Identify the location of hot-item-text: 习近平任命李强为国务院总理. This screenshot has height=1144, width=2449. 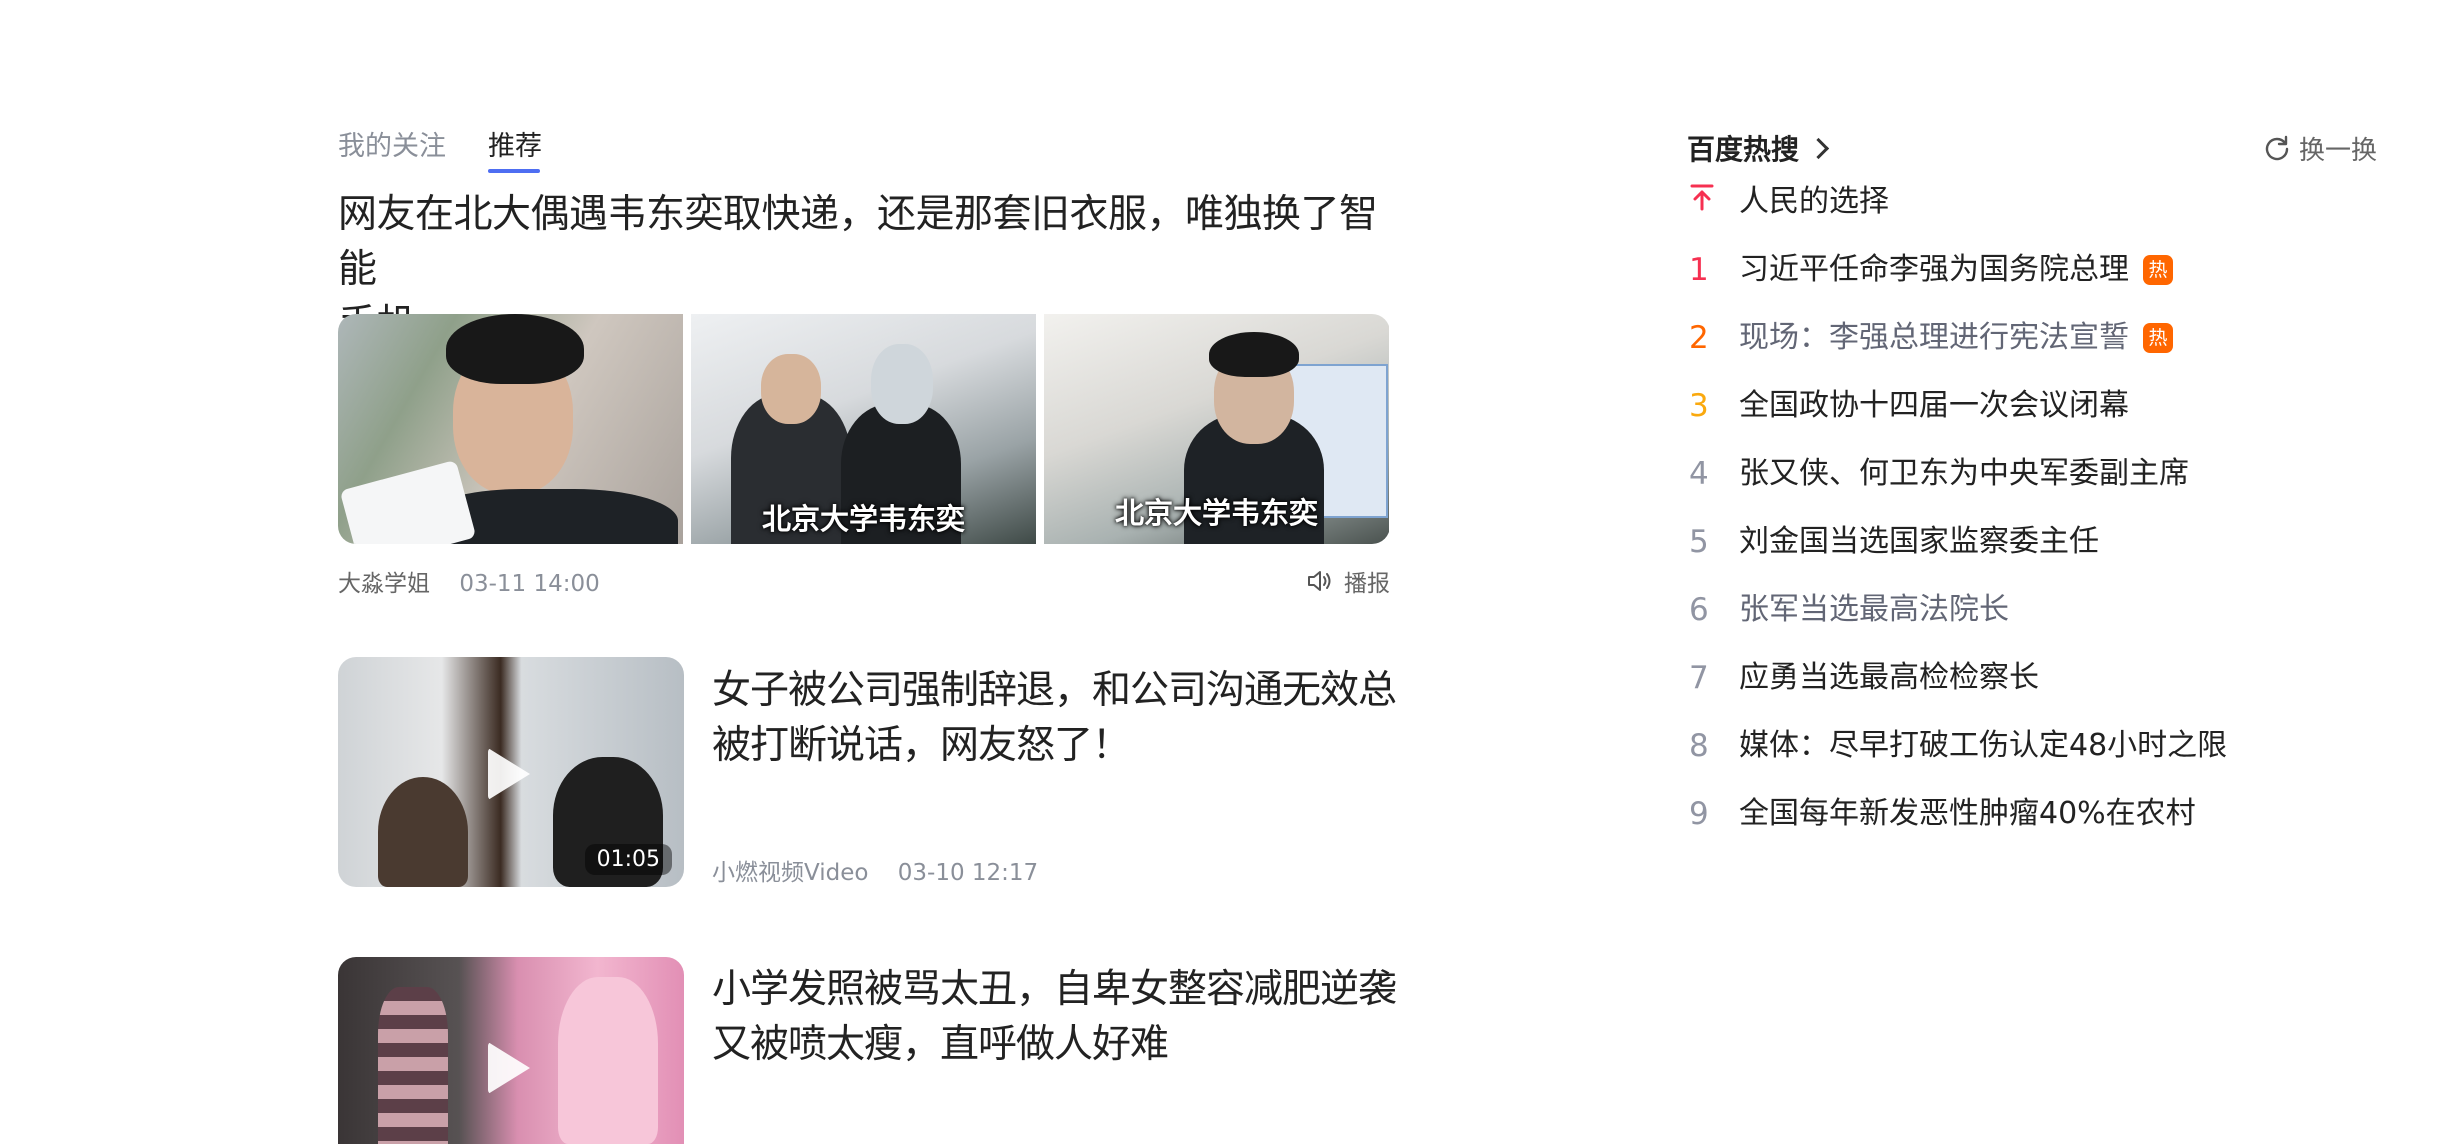
(1934, 270).